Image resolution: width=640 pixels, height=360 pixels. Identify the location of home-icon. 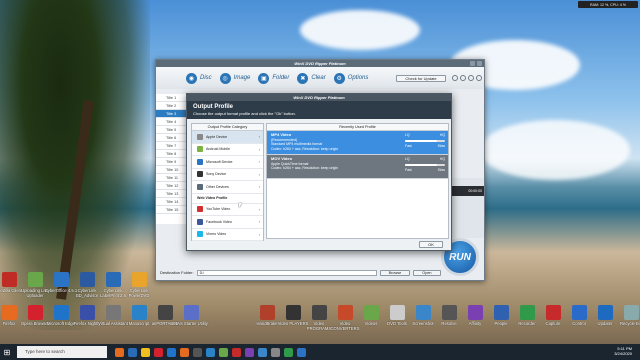
(479, 78).